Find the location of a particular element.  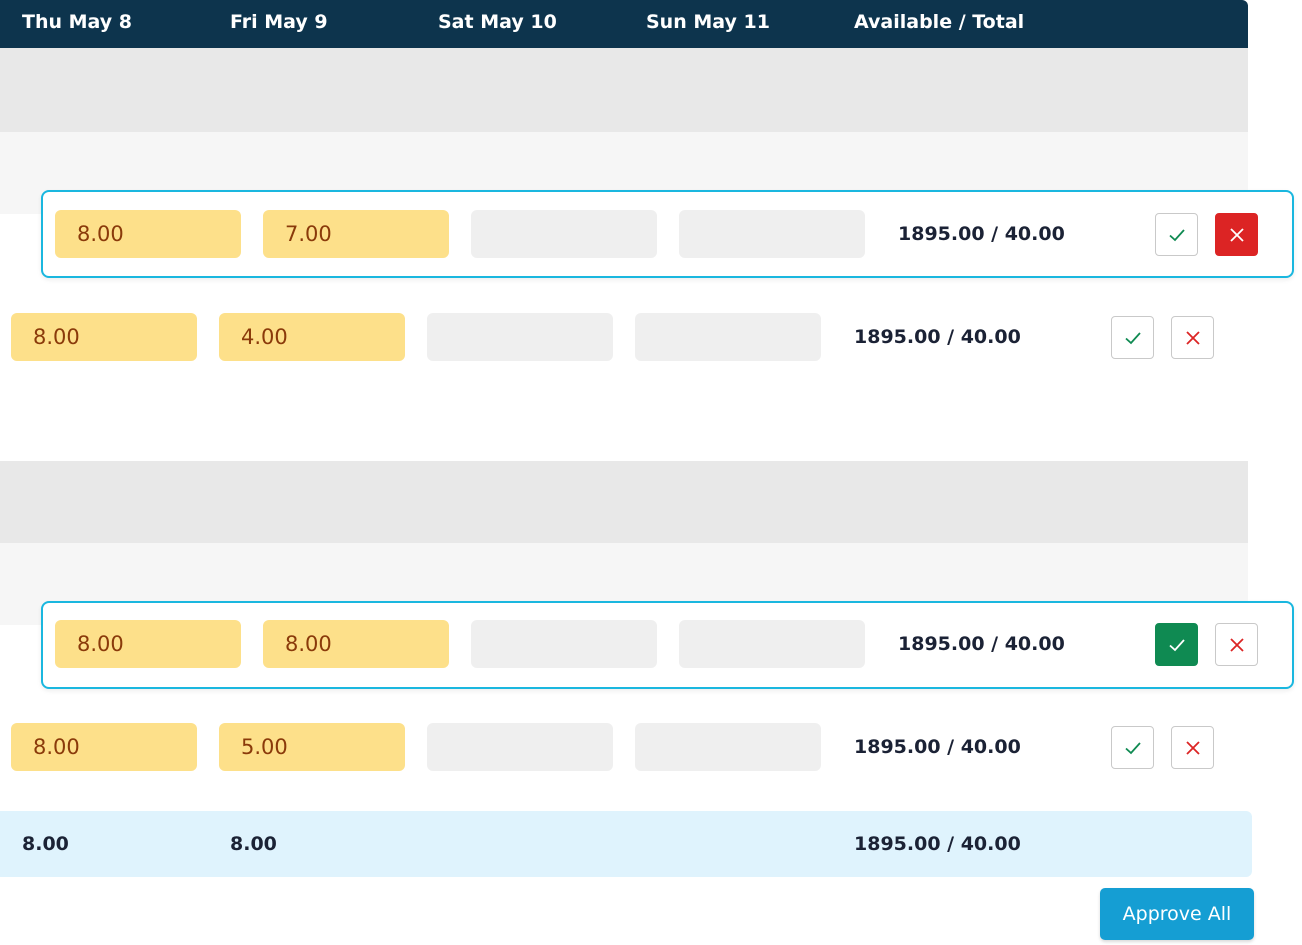

hours-cell-fri: 7.00 is located at coordinates (356, 234).